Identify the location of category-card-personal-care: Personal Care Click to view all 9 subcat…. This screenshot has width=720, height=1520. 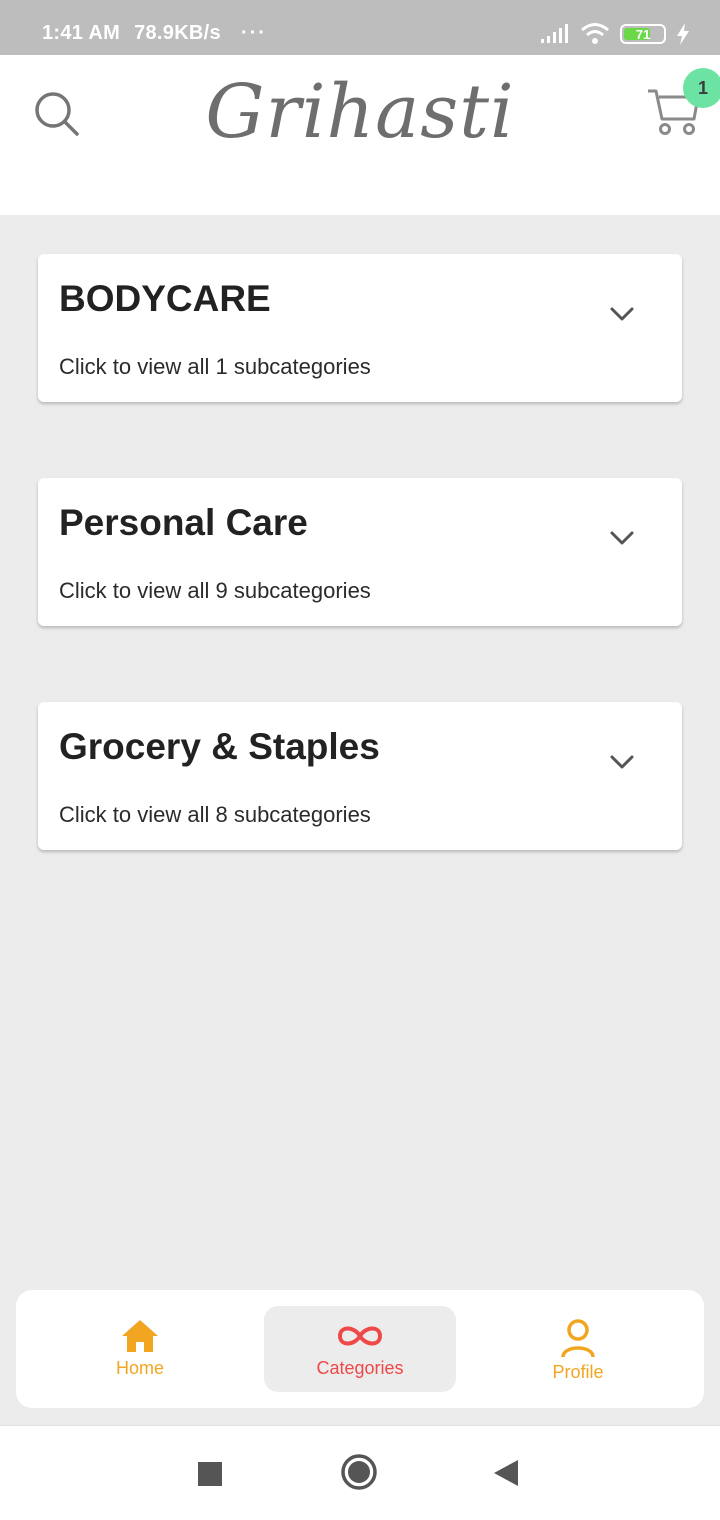
(360, 552).